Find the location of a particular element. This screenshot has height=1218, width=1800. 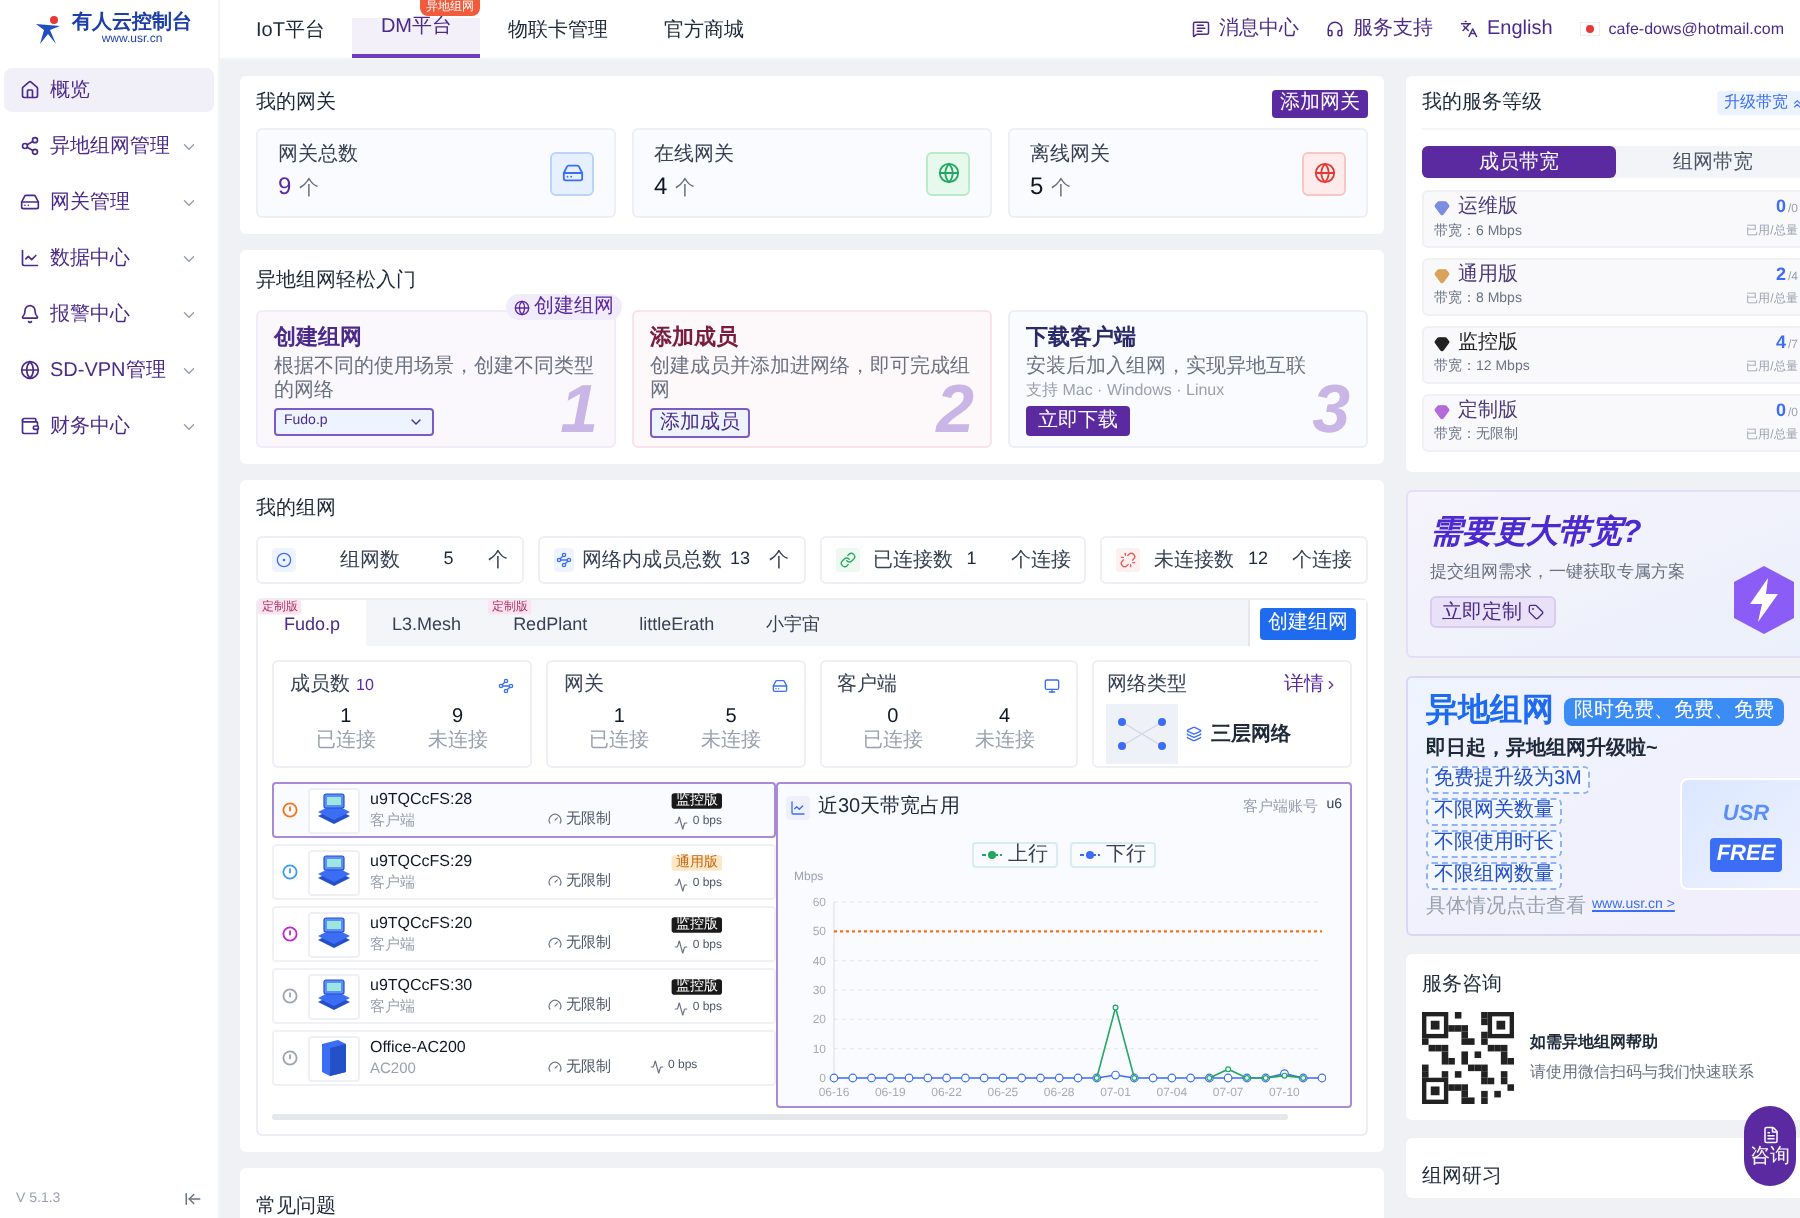

stat-label: 已连接数 is located at coordinates (912, 561).